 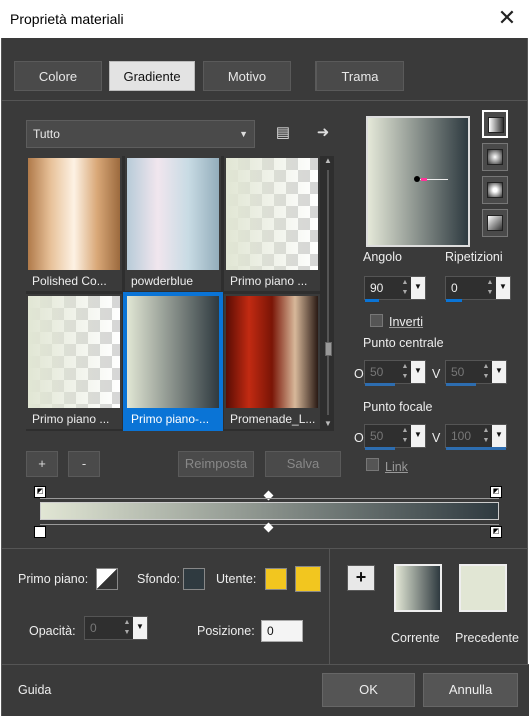 I want to click on left-color-stop, so click(x=40, y=532).